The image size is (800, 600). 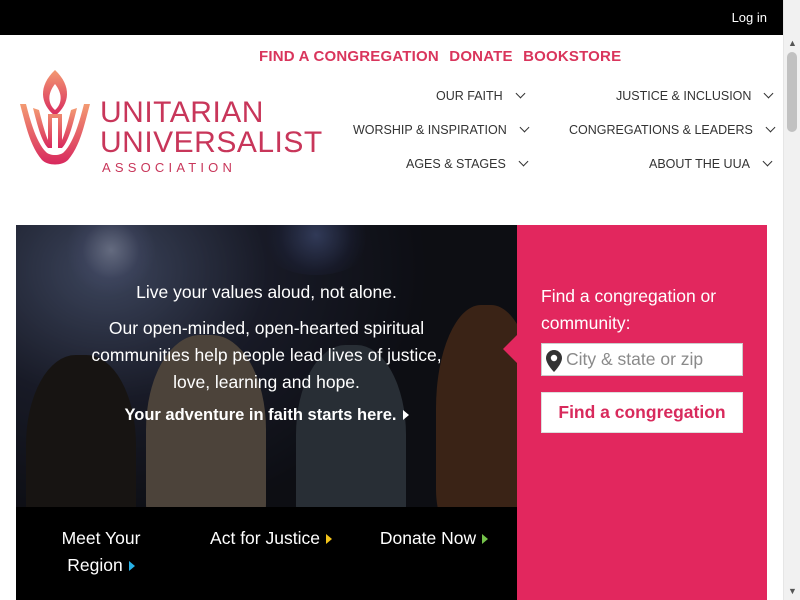 I want to click on donate-now-link: Donate Now, so click(x=434, y=538).